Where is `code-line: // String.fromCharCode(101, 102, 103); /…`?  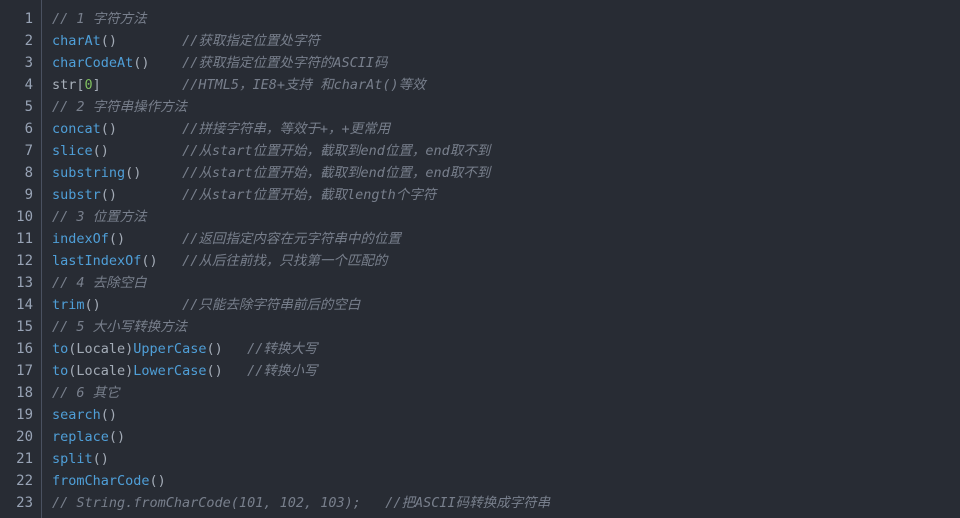
code-line: // String.fromCharCode(101, 102, 103); /… is located at coordinates (506, 503).